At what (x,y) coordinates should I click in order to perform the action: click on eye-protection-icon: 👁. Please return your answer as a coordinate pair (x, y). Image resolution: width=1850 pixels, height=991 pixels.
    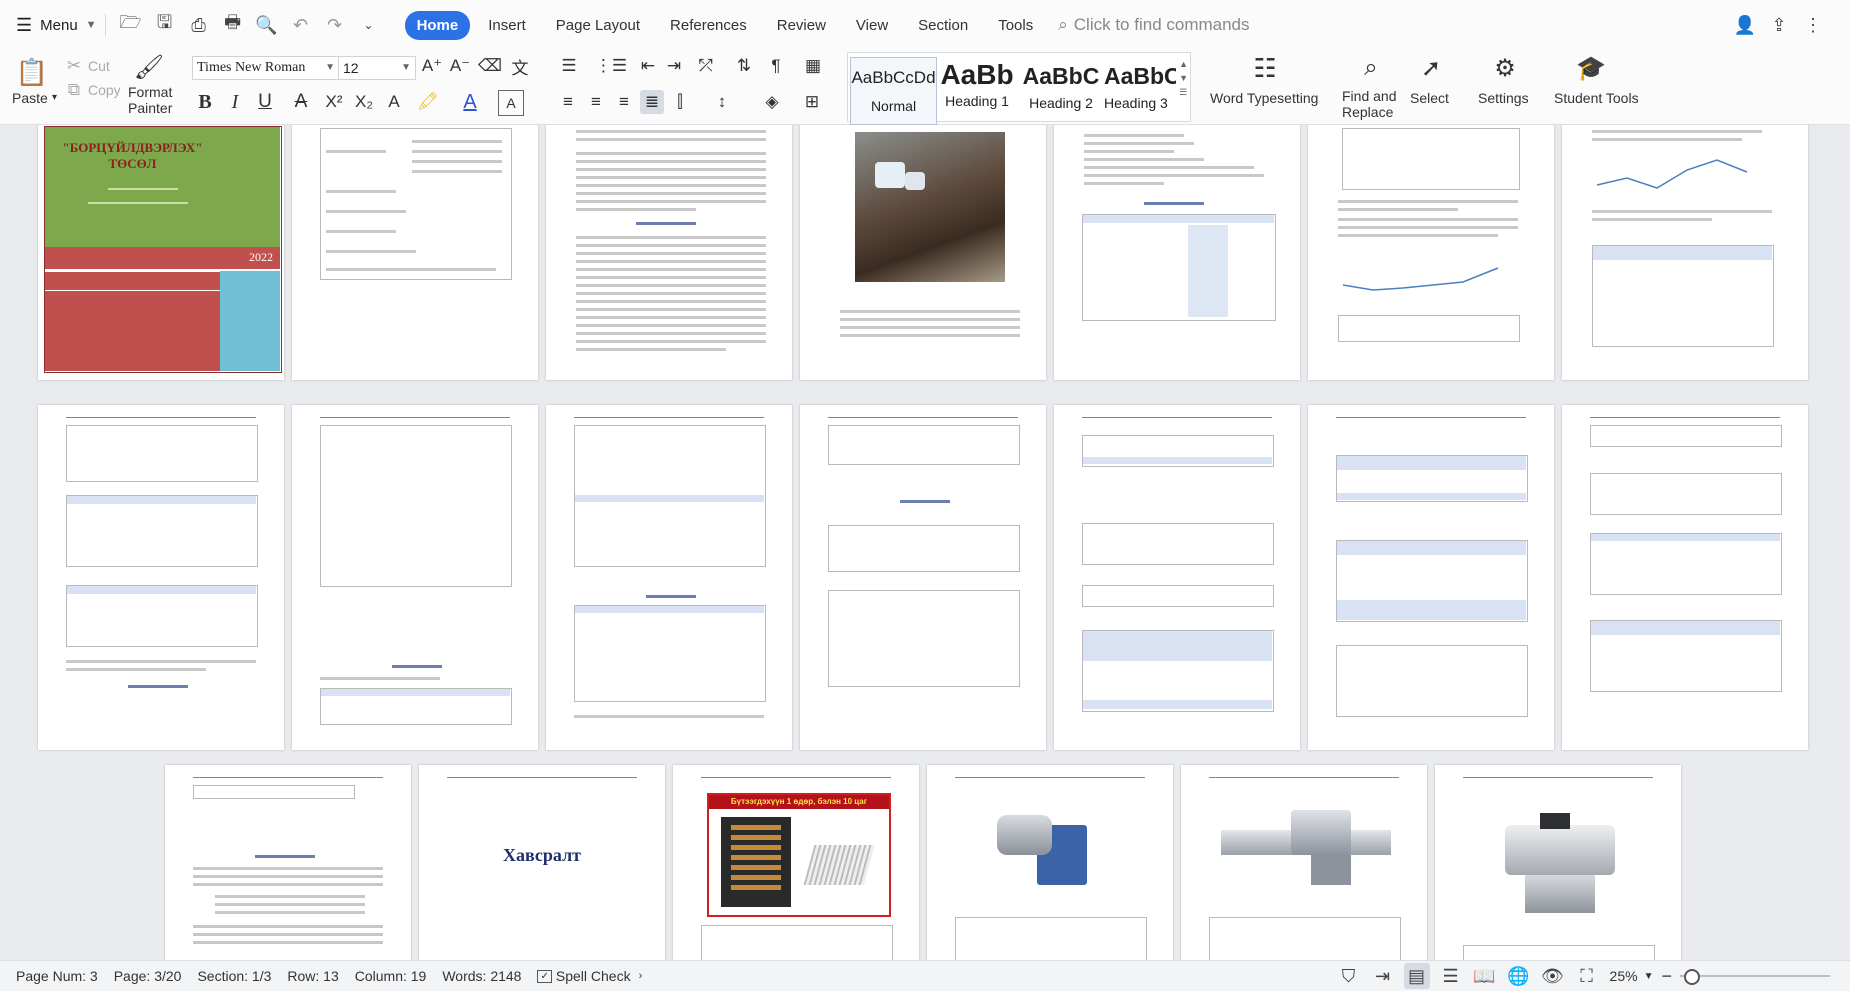
    Looking at the image, I should click on (1553, 976).